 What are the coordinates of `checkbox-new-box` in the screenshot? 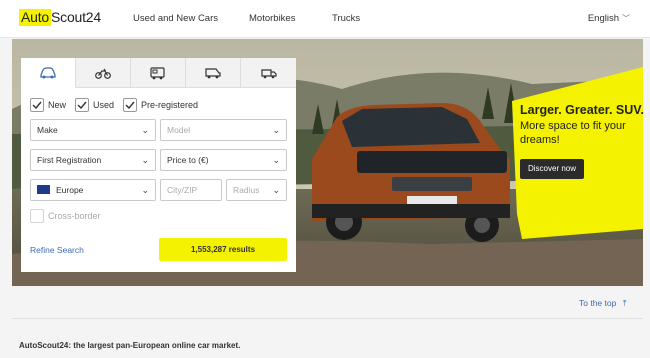 It's located at (37, 105).